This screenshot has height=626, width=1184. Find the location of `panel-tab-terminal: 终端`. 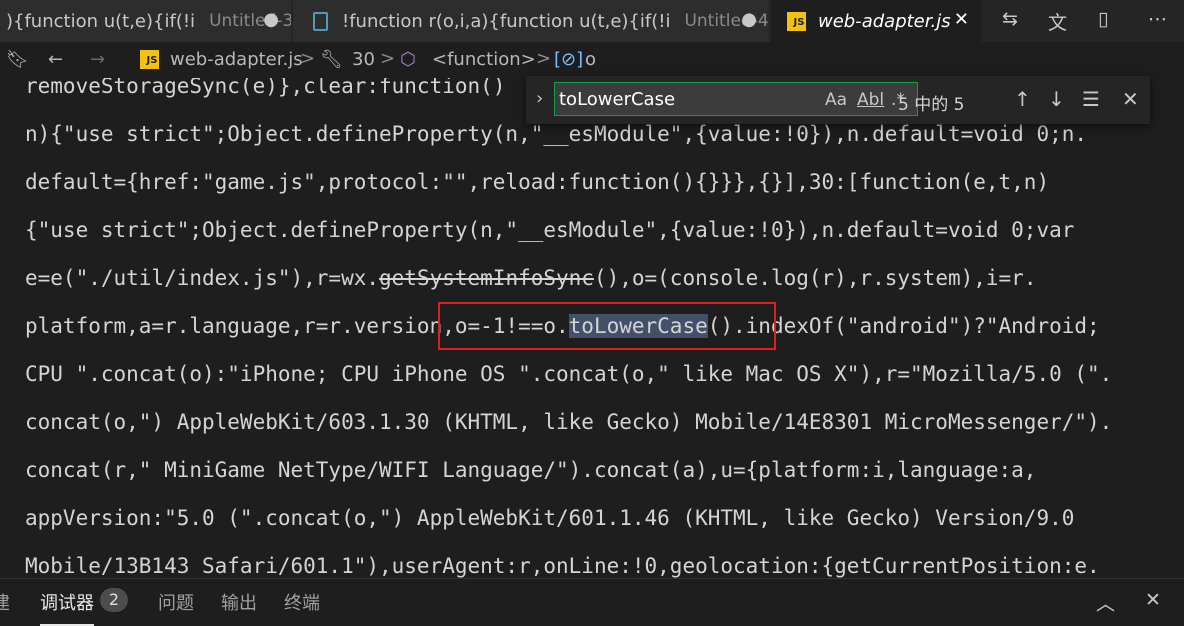

panel-tab-terminal: 终端 is located at coordinates (302, 602).